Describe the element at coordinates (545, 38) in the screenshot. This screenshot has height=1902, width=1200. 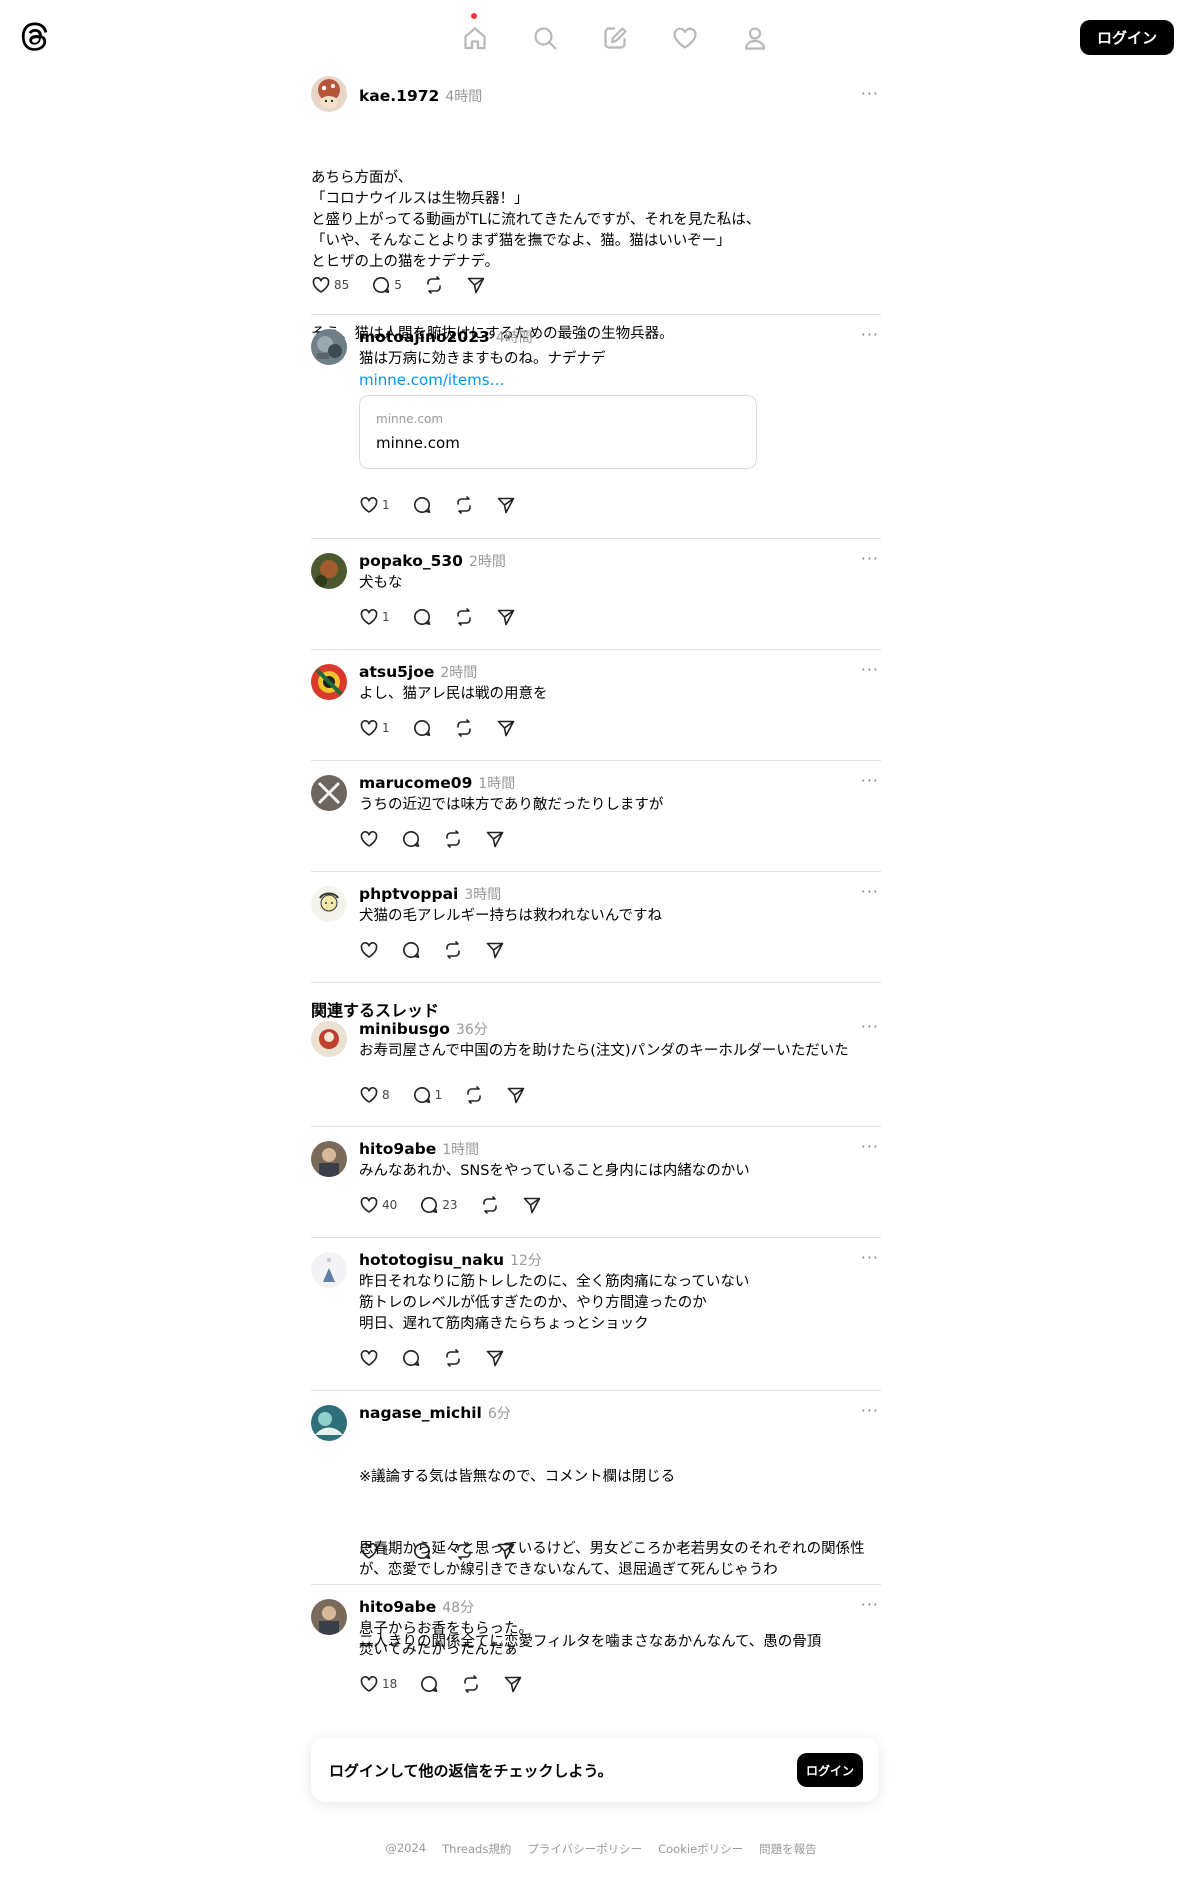
I see `nav-search` at that location.